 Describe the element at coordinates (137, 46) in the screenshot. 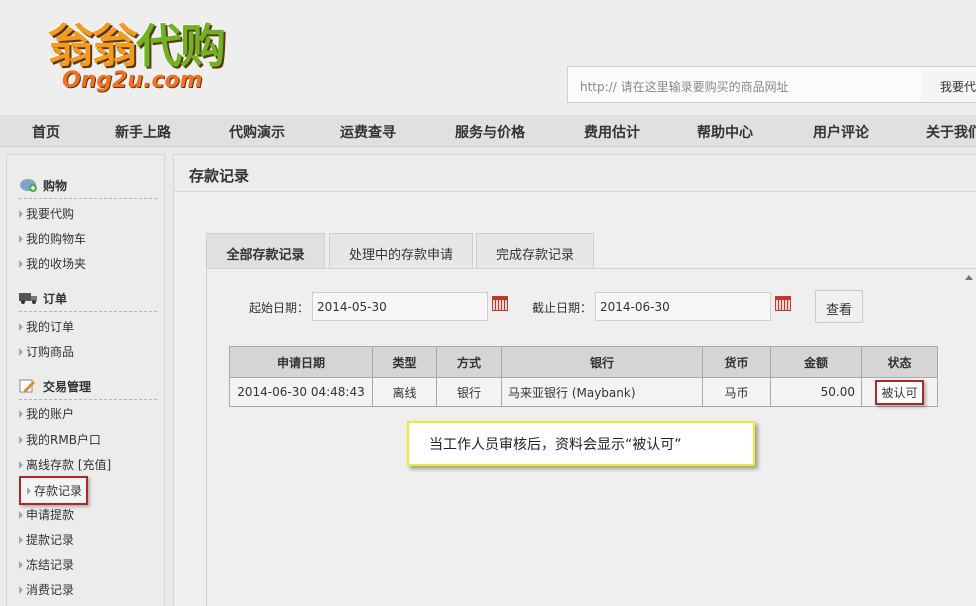

I see `logo-cn: 翁翁代购` at that location.